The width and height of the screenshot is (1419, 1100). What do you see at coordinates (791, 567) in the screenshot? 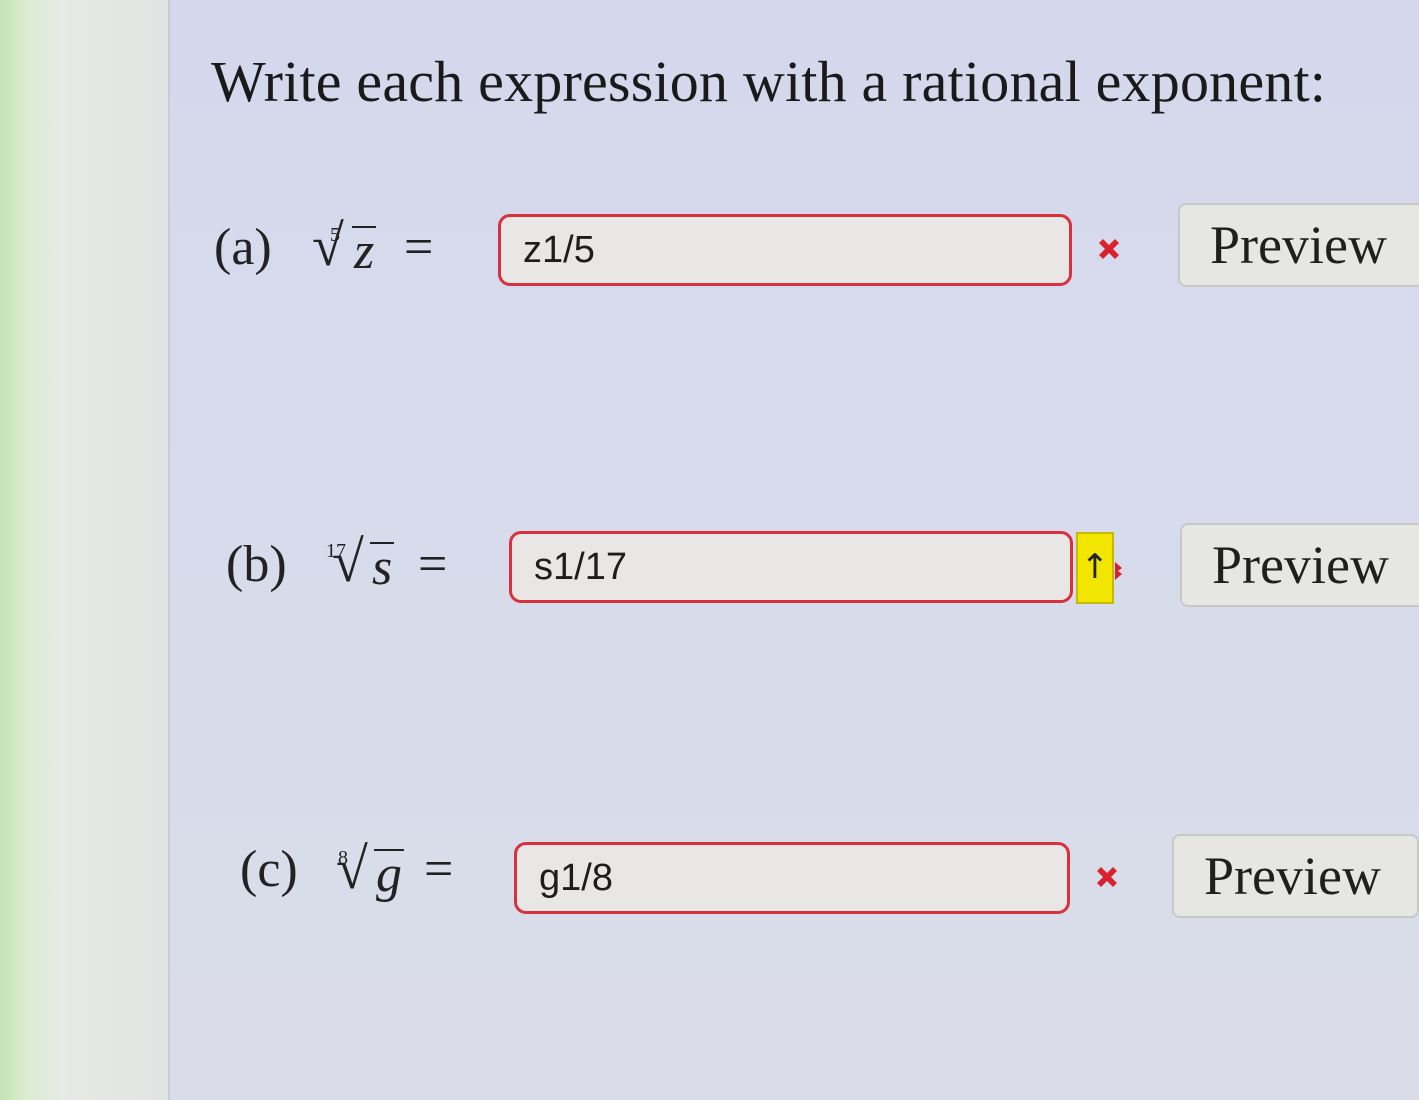
I see `part-b-answer-input: s1/17` at bounding box center [791, 567].